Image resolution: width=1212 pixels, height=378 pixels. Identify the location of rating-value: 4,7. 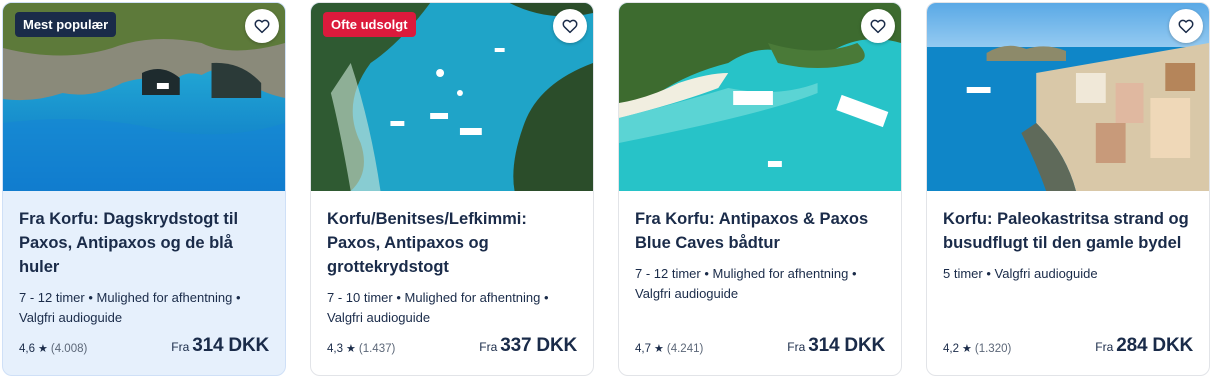
(643, 348).